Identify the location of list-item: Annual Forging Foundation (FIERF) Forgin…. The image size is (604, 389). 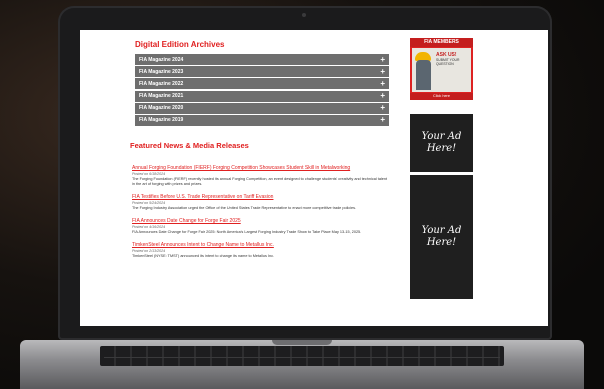
(261, 176).